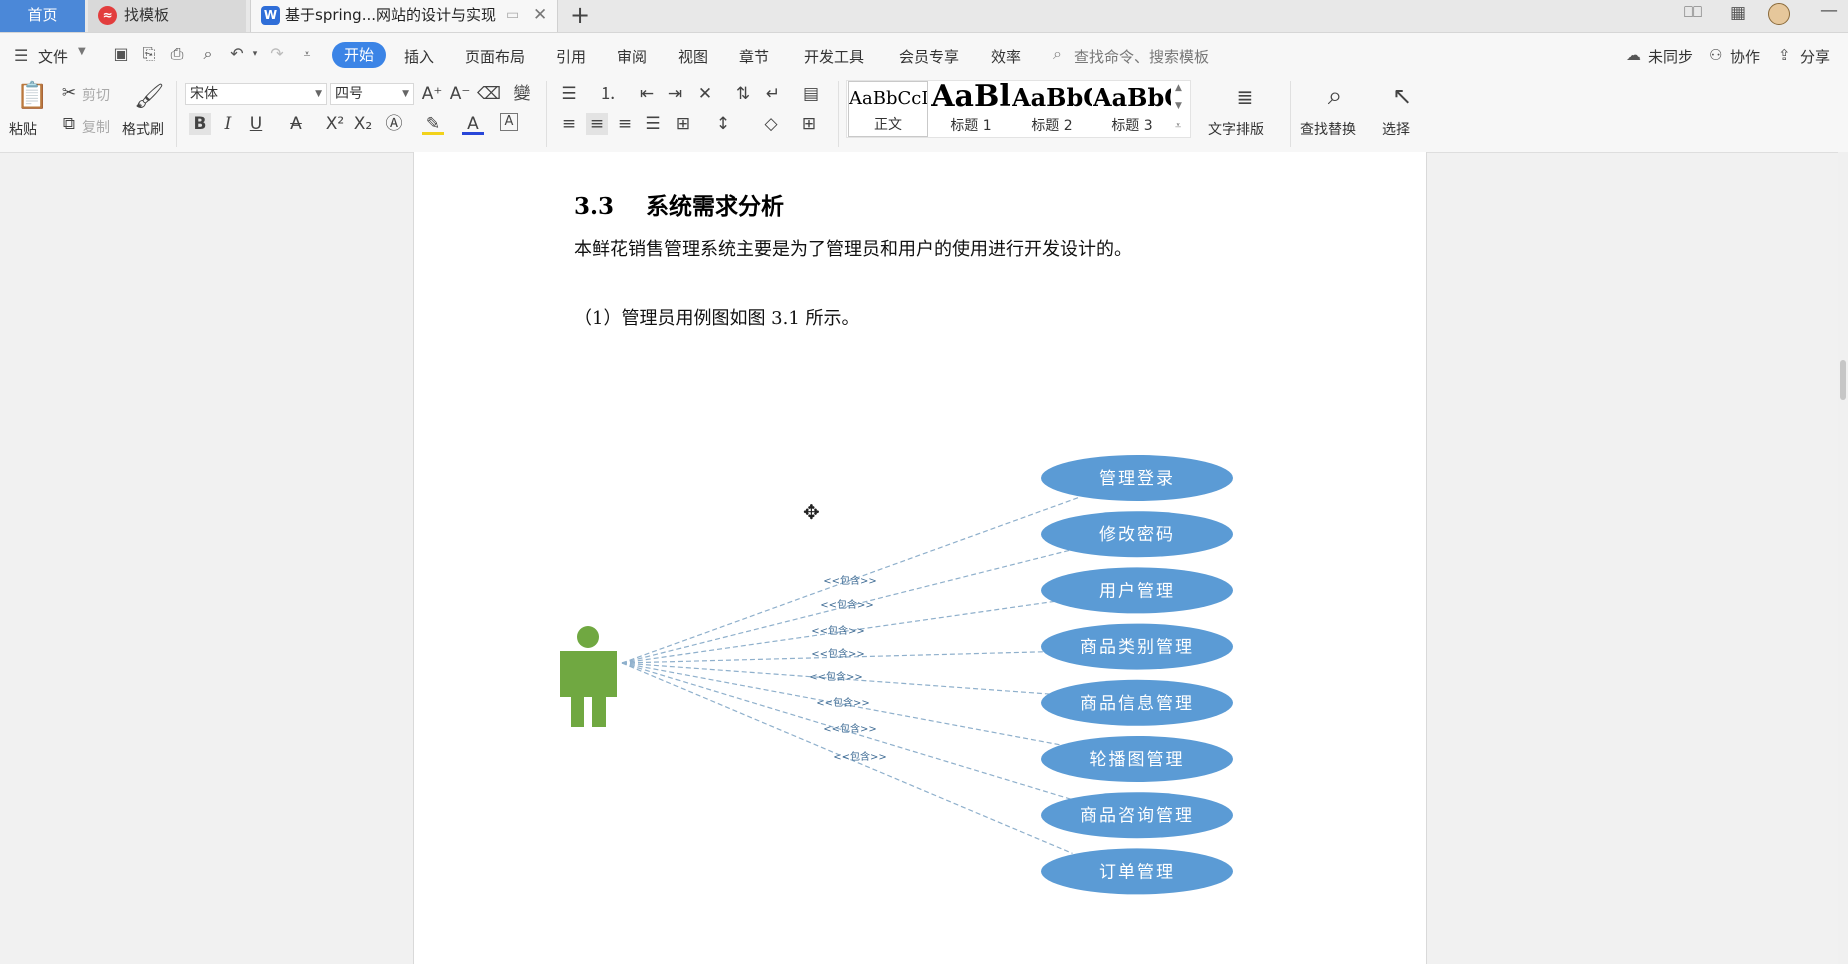  Describe the element at coordinates (1137, 535) in the screenshot. I see `use-case-label: 修改密码` at that location.